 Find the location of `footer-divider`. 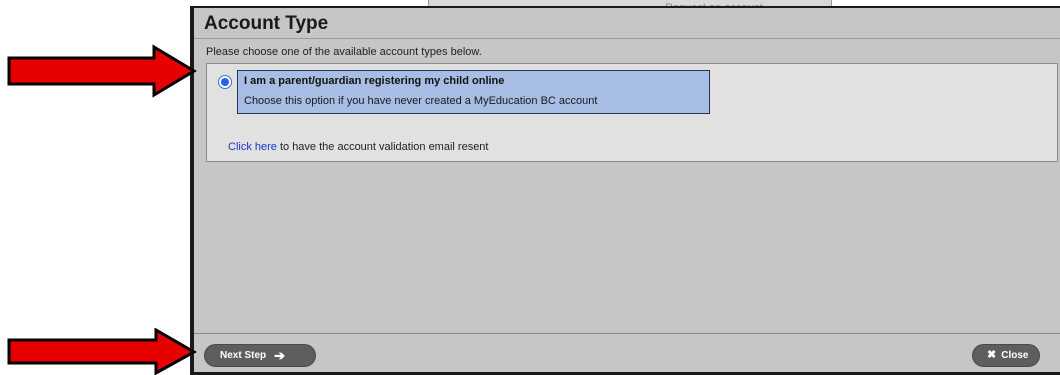

footer-divider is located at coordinates (627, 333).